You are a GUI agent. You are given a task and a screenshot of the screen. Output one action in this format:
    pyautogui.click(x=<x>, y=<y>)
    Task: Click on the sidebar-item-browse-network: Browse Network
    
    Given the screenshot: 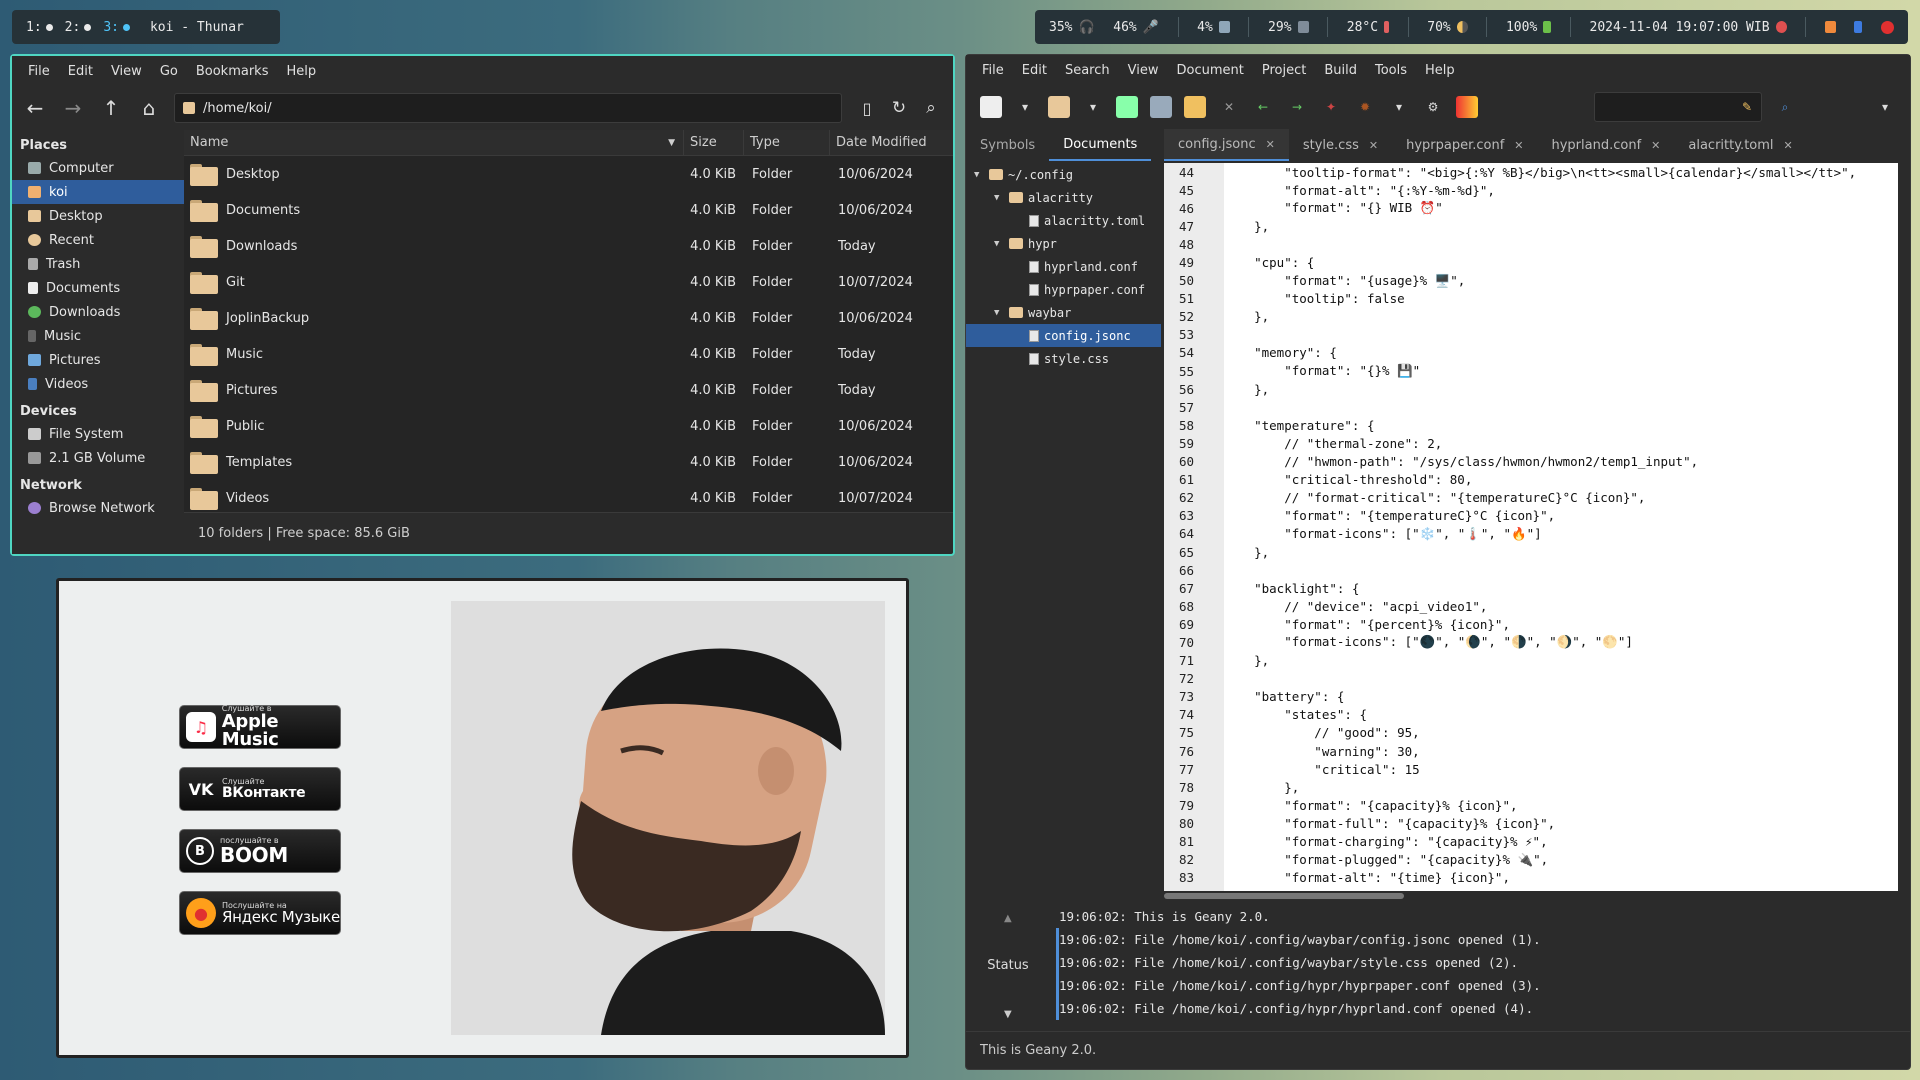 What is the action you would take?
    pyautogui.click(x=98, y=508)
    